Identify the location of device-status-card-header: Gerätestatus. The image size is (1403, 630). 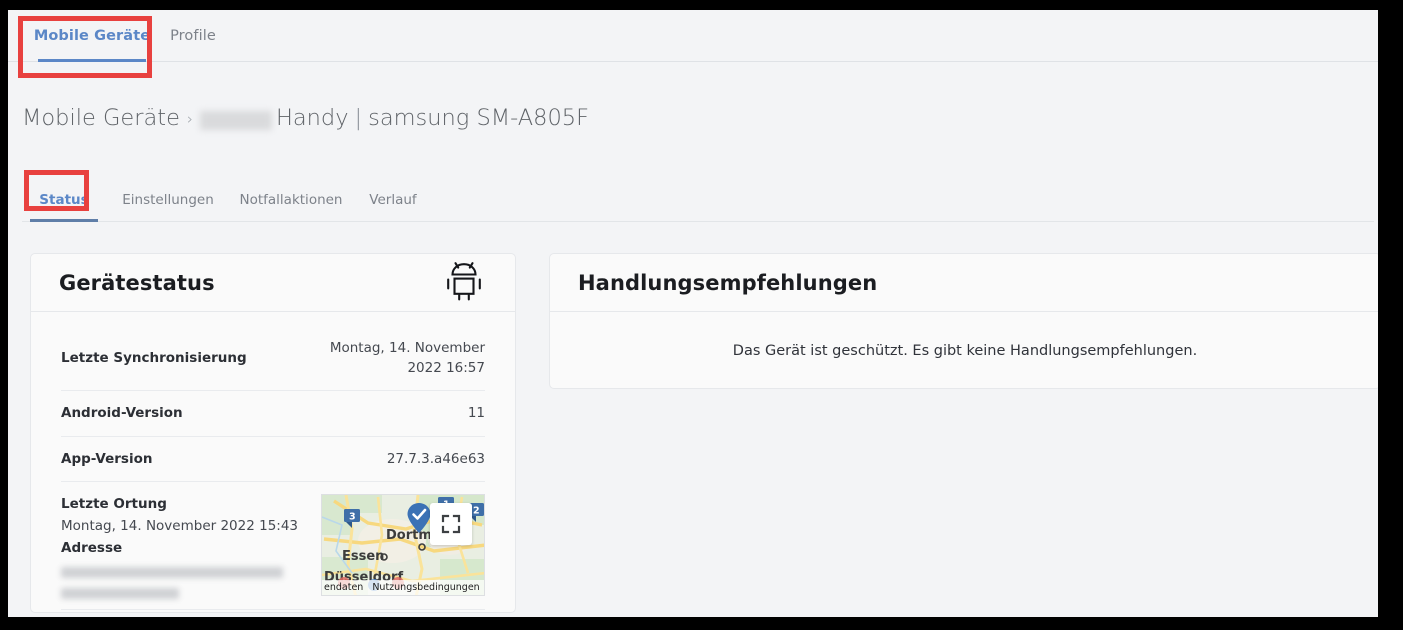
(273, 283).